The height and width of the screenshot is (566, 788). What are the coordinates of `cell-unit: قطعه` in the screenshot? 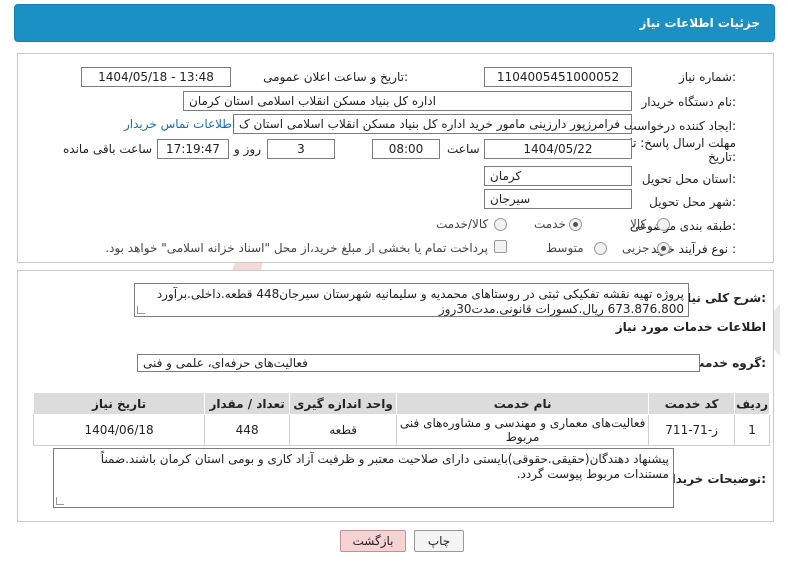 It's located at (343, 430).